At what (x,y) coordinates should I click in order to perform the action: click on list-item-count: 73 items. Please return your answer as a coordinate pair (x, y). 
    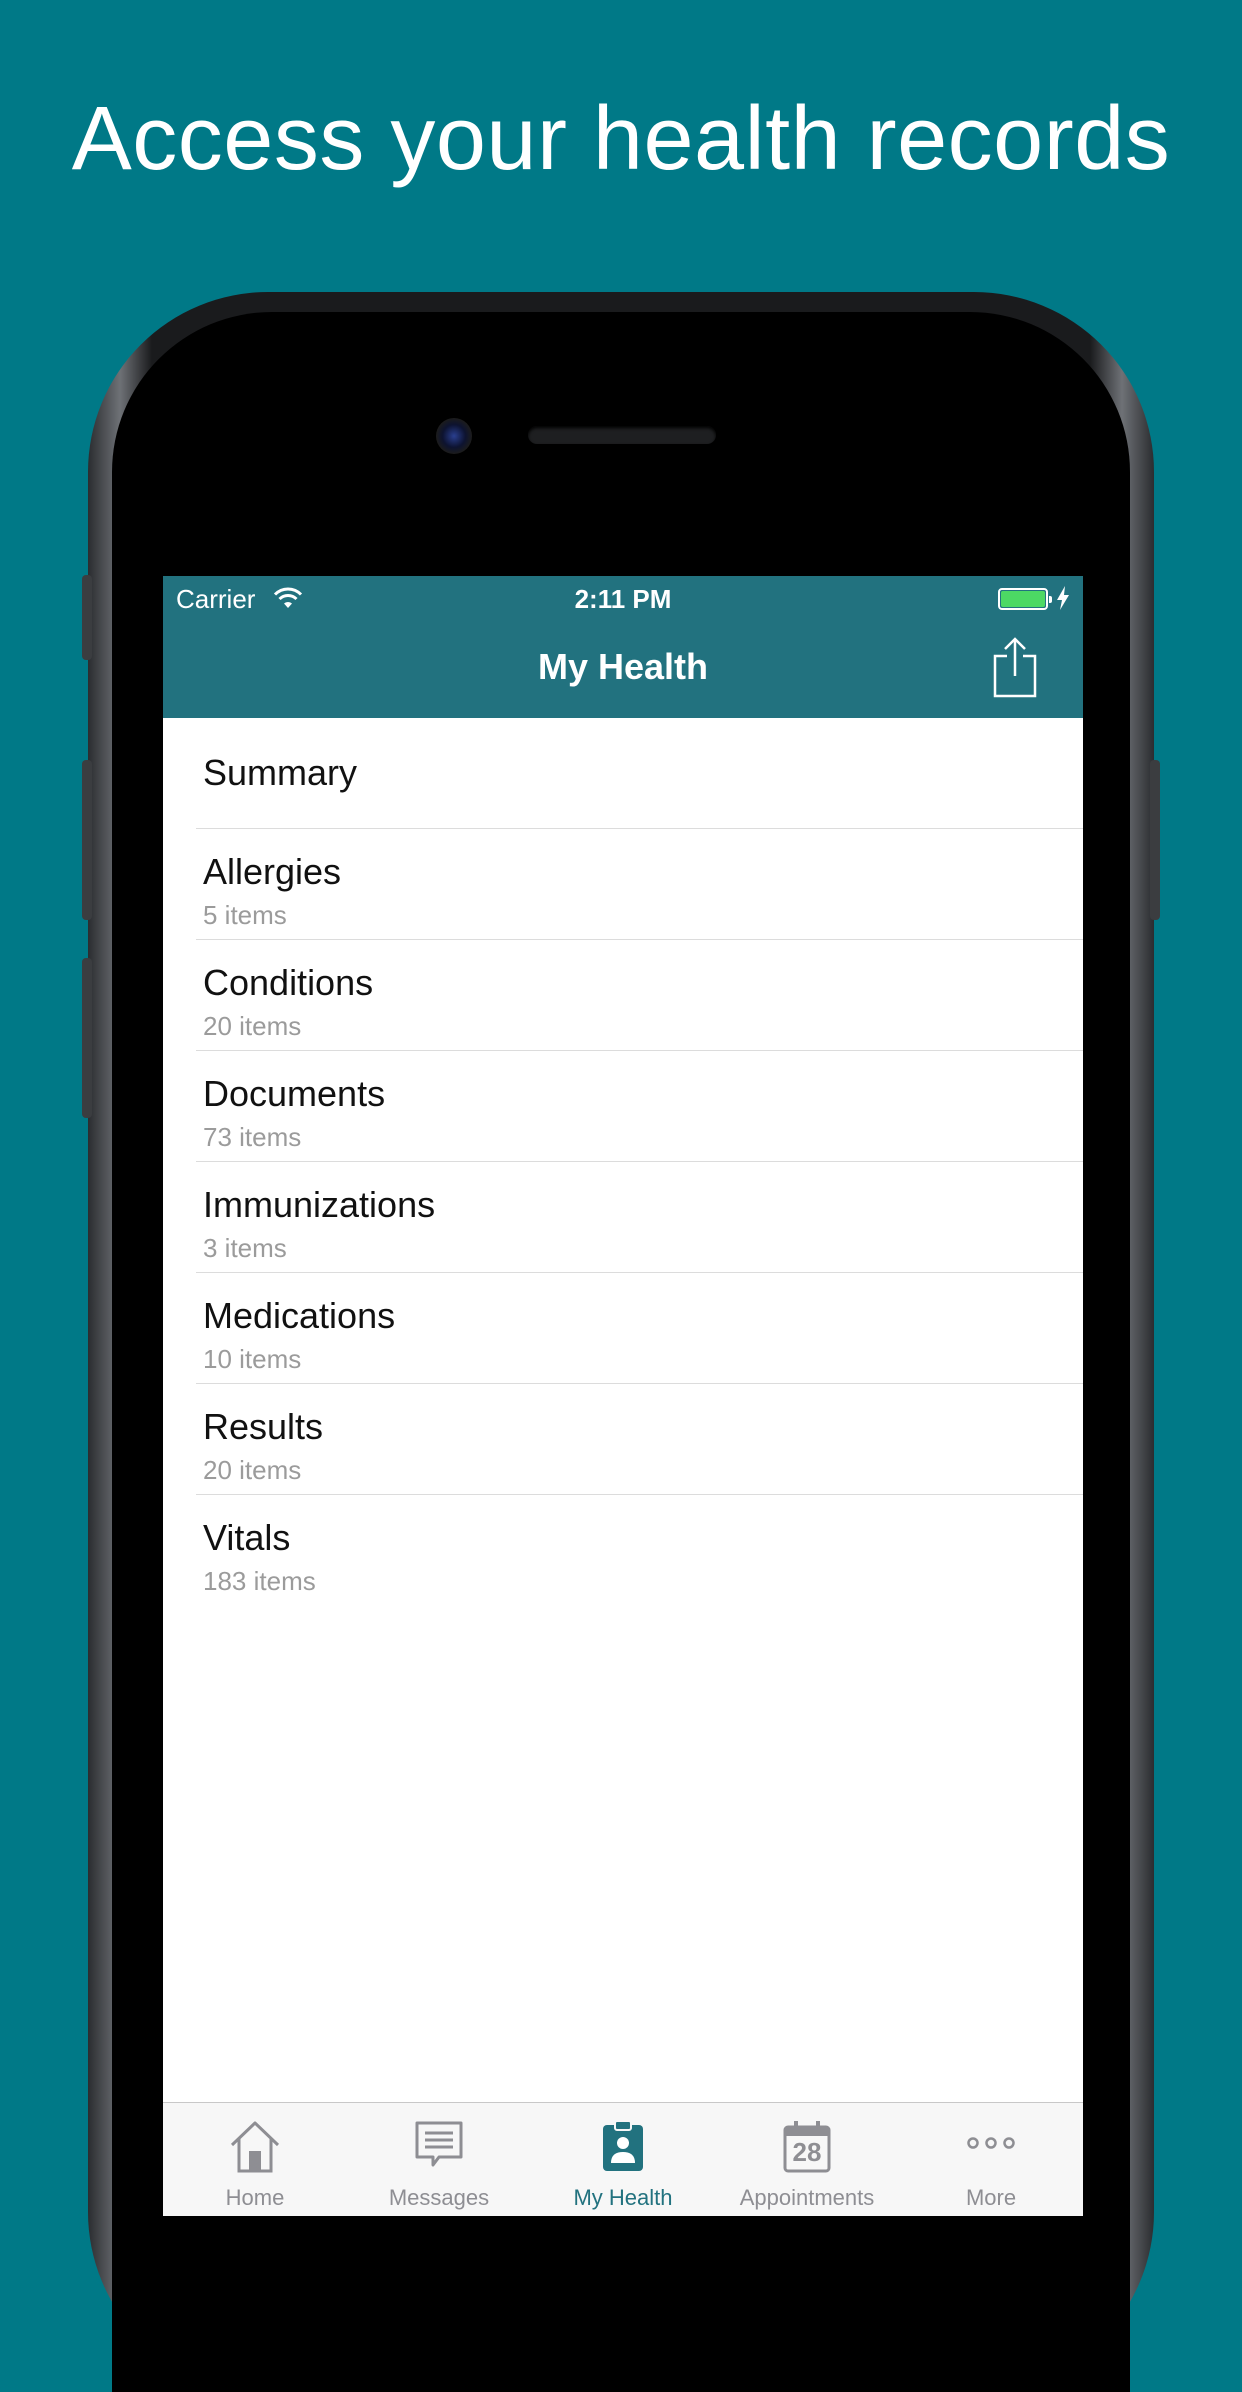
    Looking at the image, I should click on (252, 1137).